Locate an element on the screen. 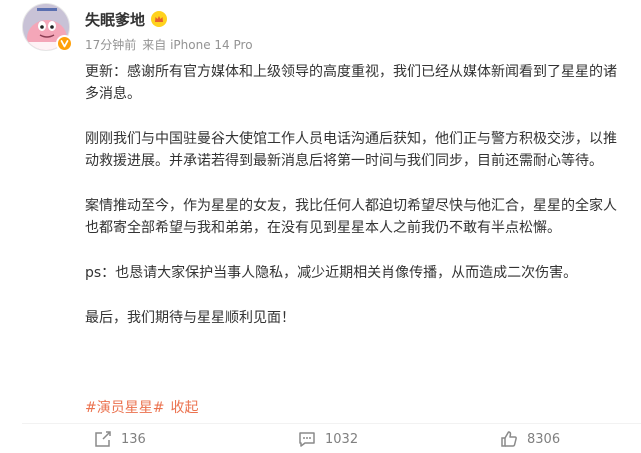  comment-bubble-icon is located at coordinates (307, 439).